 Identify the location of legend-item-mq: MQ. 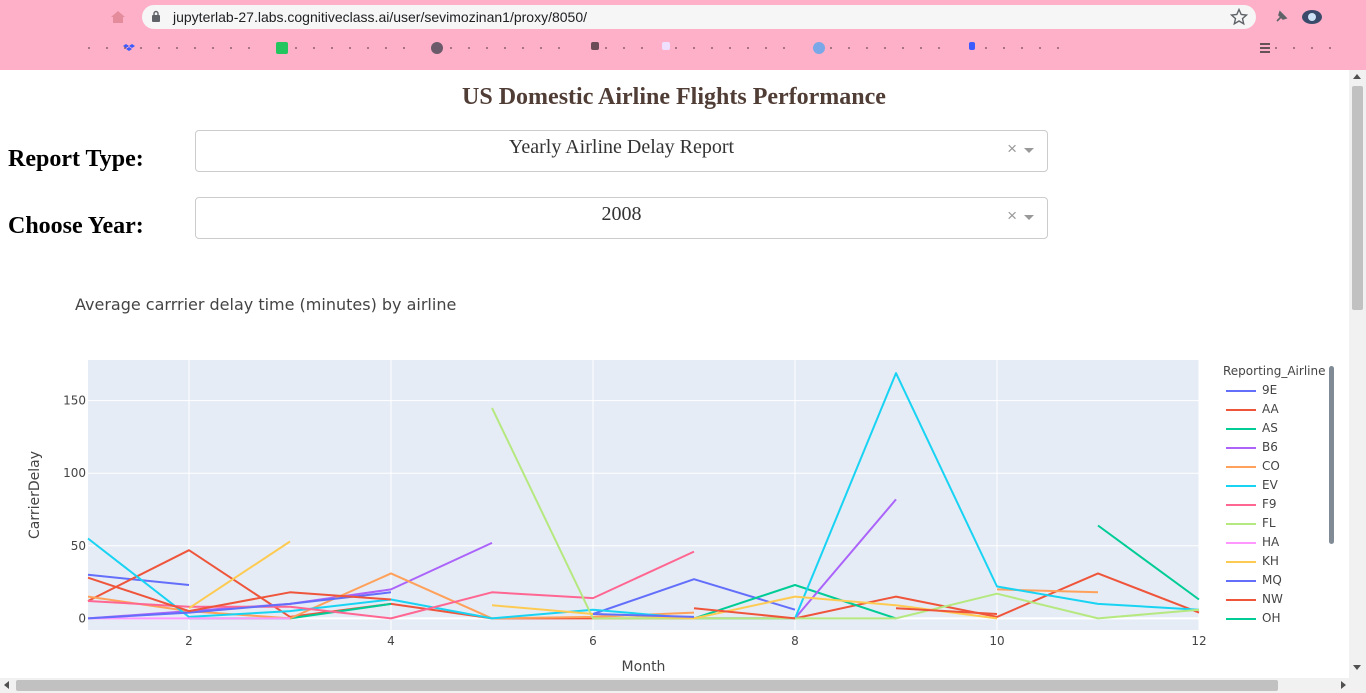
(1276, 582).